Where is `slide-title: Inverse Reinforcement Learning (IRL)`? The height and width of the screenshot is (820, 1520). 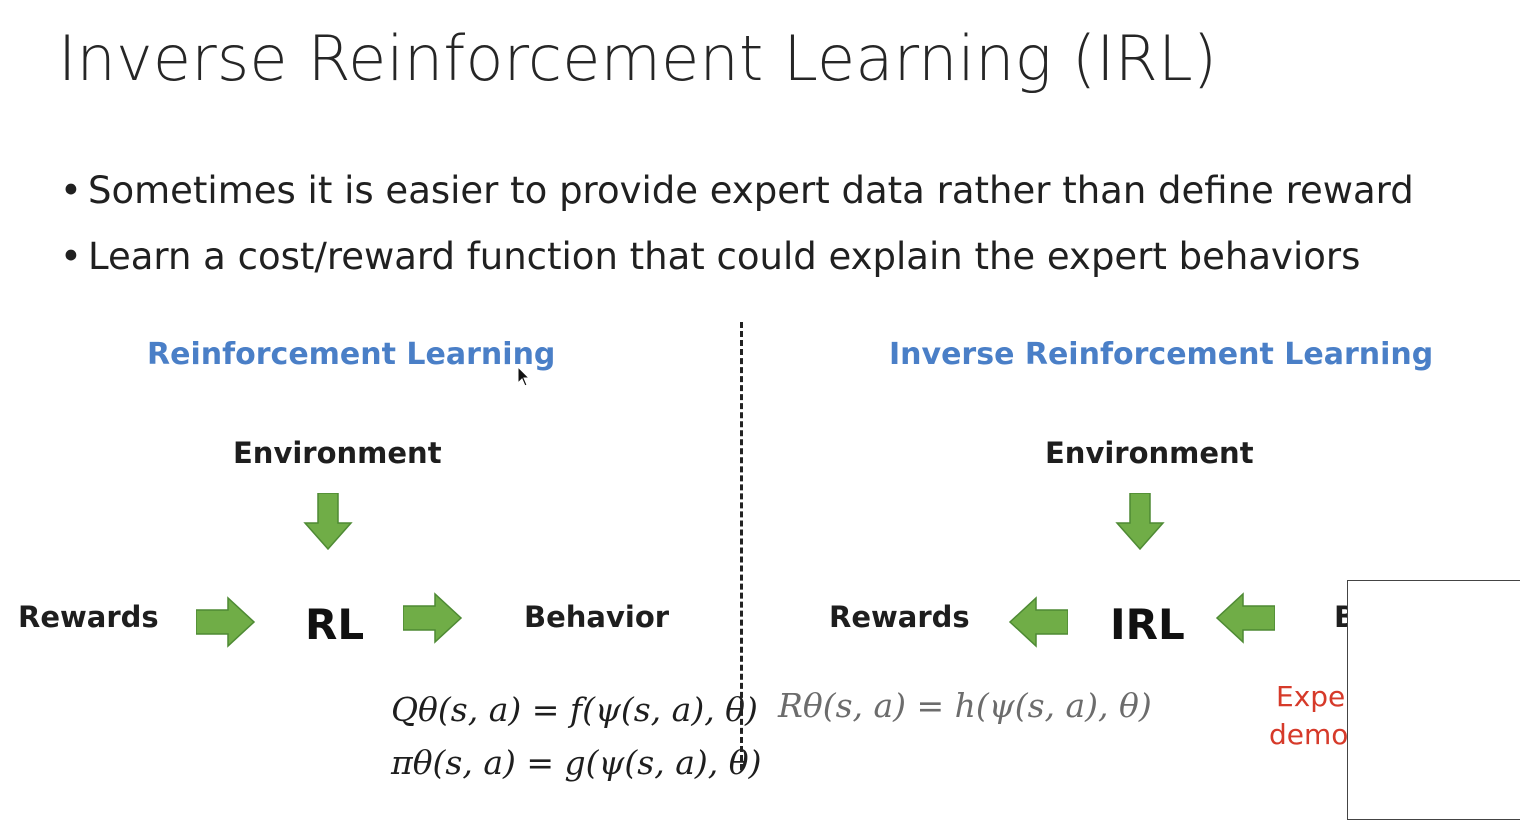
slide-title: Inverse Reinforcement Learning (IRL) is located at coordinates (638, 58).